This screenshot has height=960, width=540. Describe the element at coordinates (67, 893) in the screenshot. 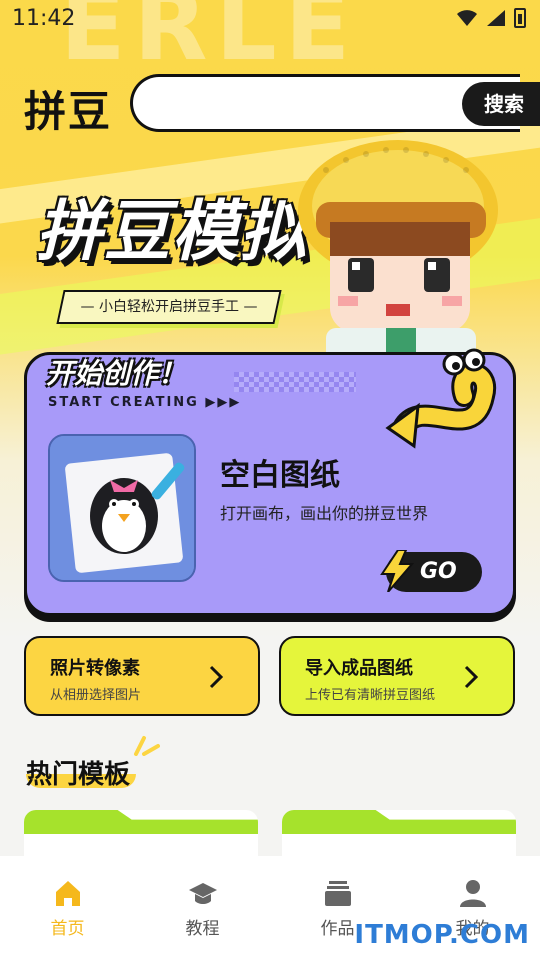

I see `home-icon` at that location.